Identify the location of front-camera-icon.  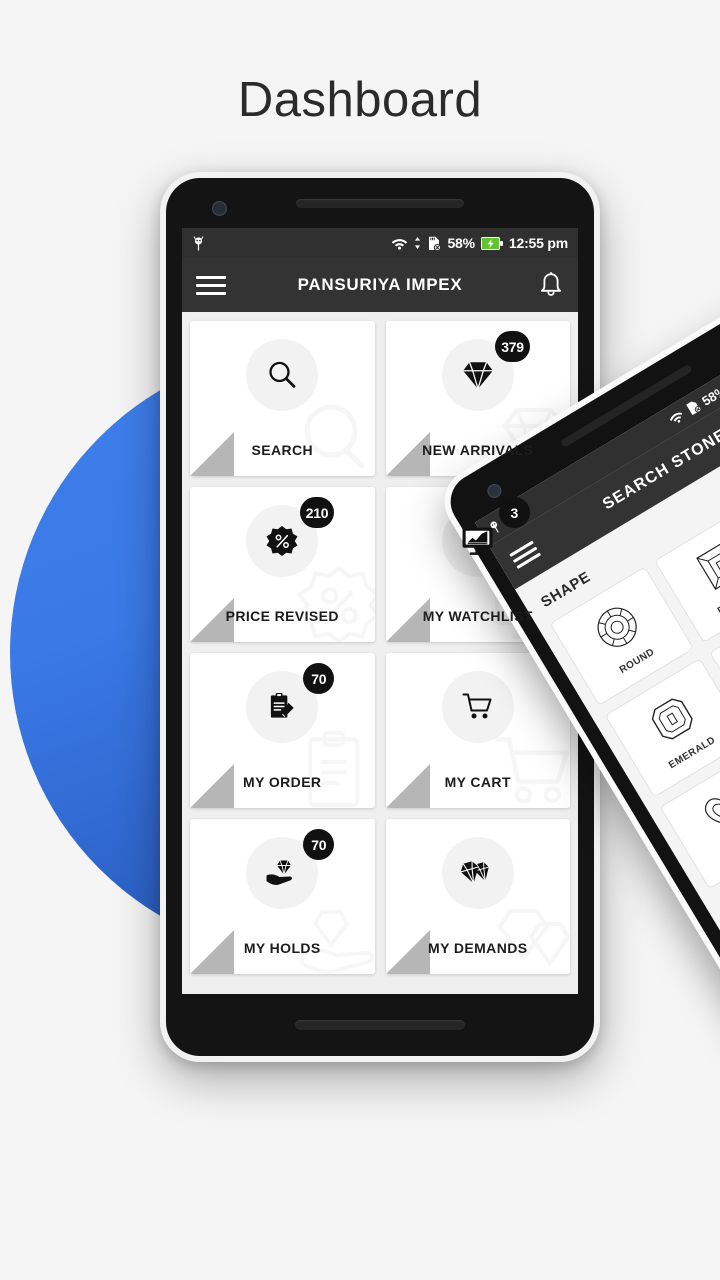
(219, 208).